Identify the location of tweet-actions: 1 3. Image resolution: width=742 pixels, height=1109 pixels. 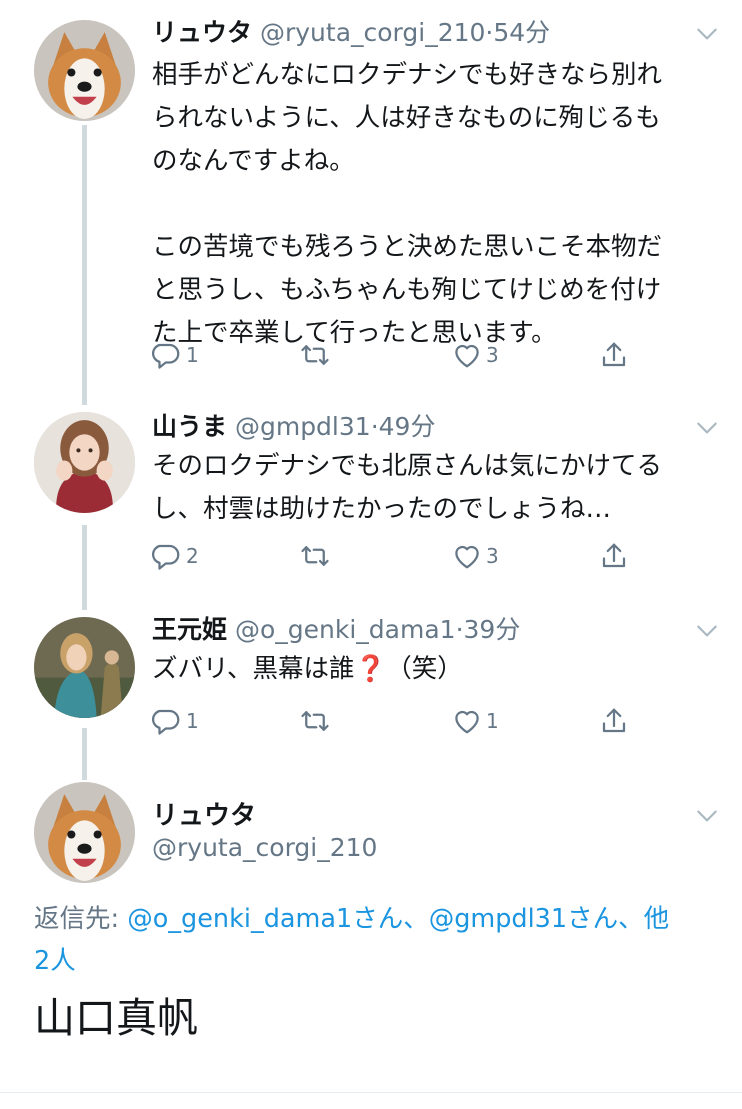
(397, 355).